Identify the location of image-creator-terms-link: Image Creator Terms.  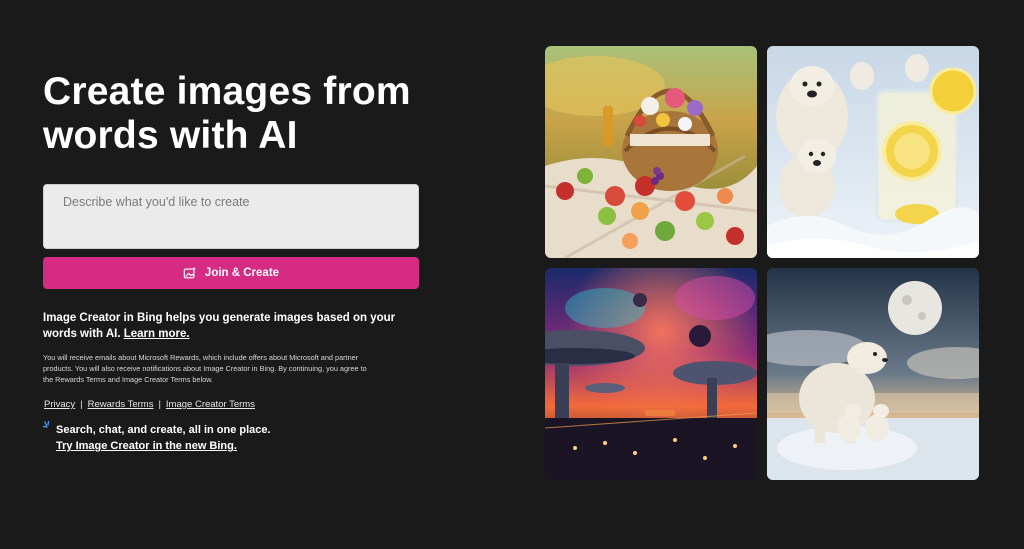
(210, 404).